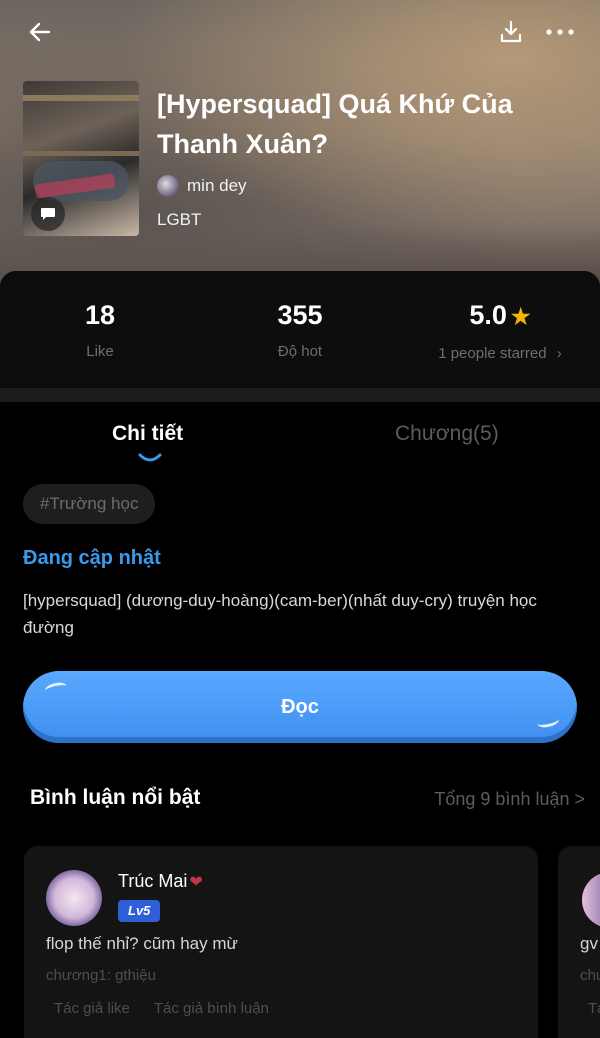 This screenshot has height=1038, width=600. Describe the element at coordinates (590, 975) in the screenshot. I see `comment-chapter: chư` at that location.